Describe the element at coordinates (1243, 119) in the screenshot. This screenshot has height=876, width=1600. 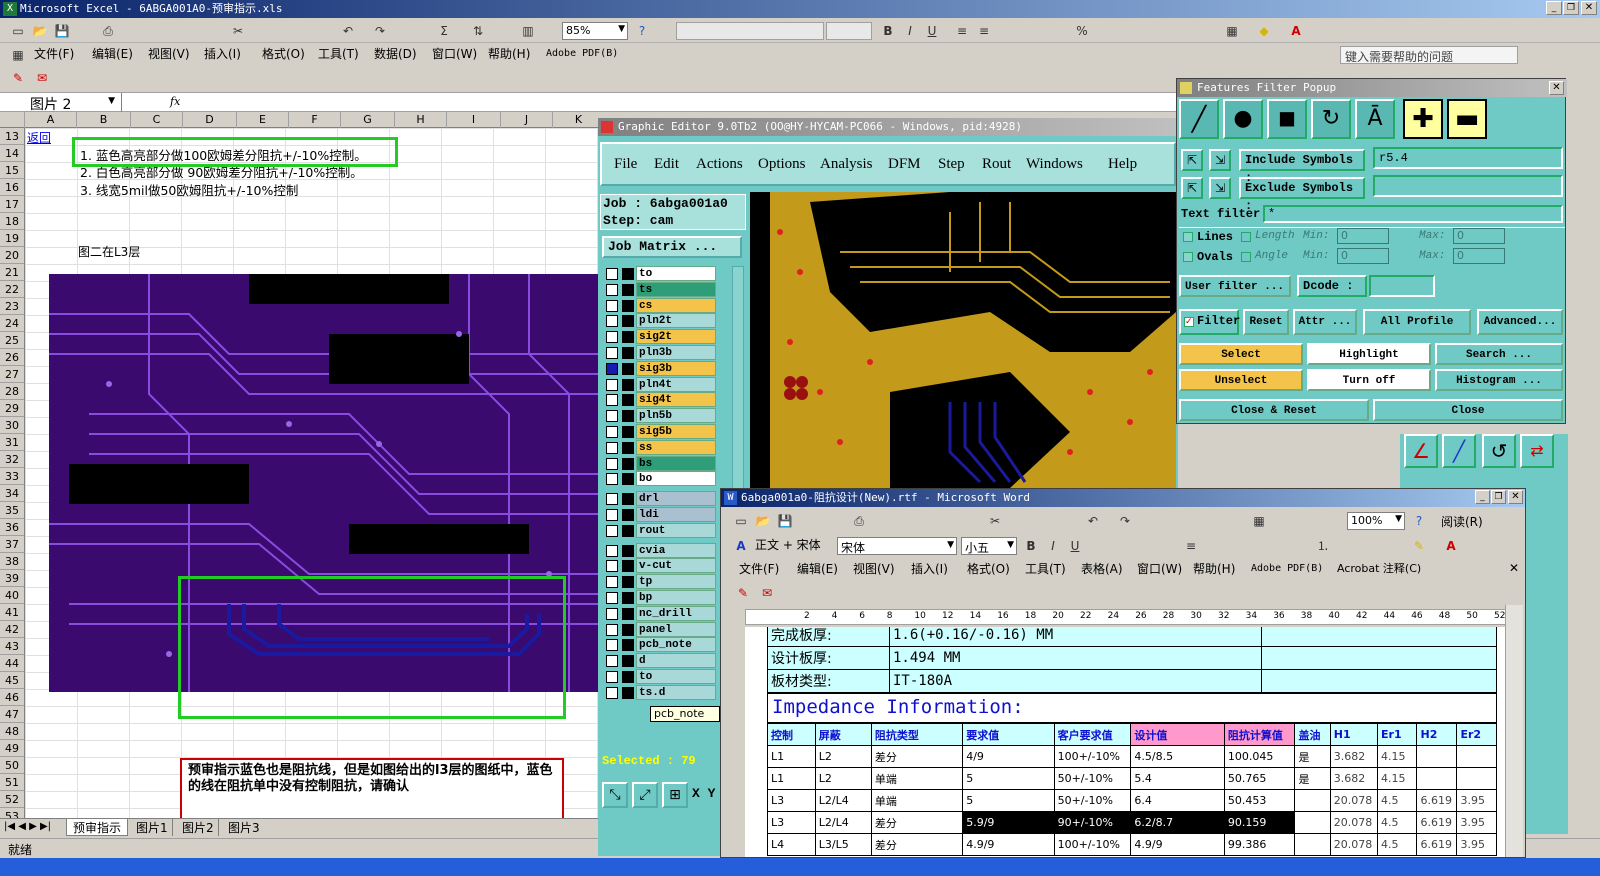
I see `pad-symbol-icon: ●` at that location.